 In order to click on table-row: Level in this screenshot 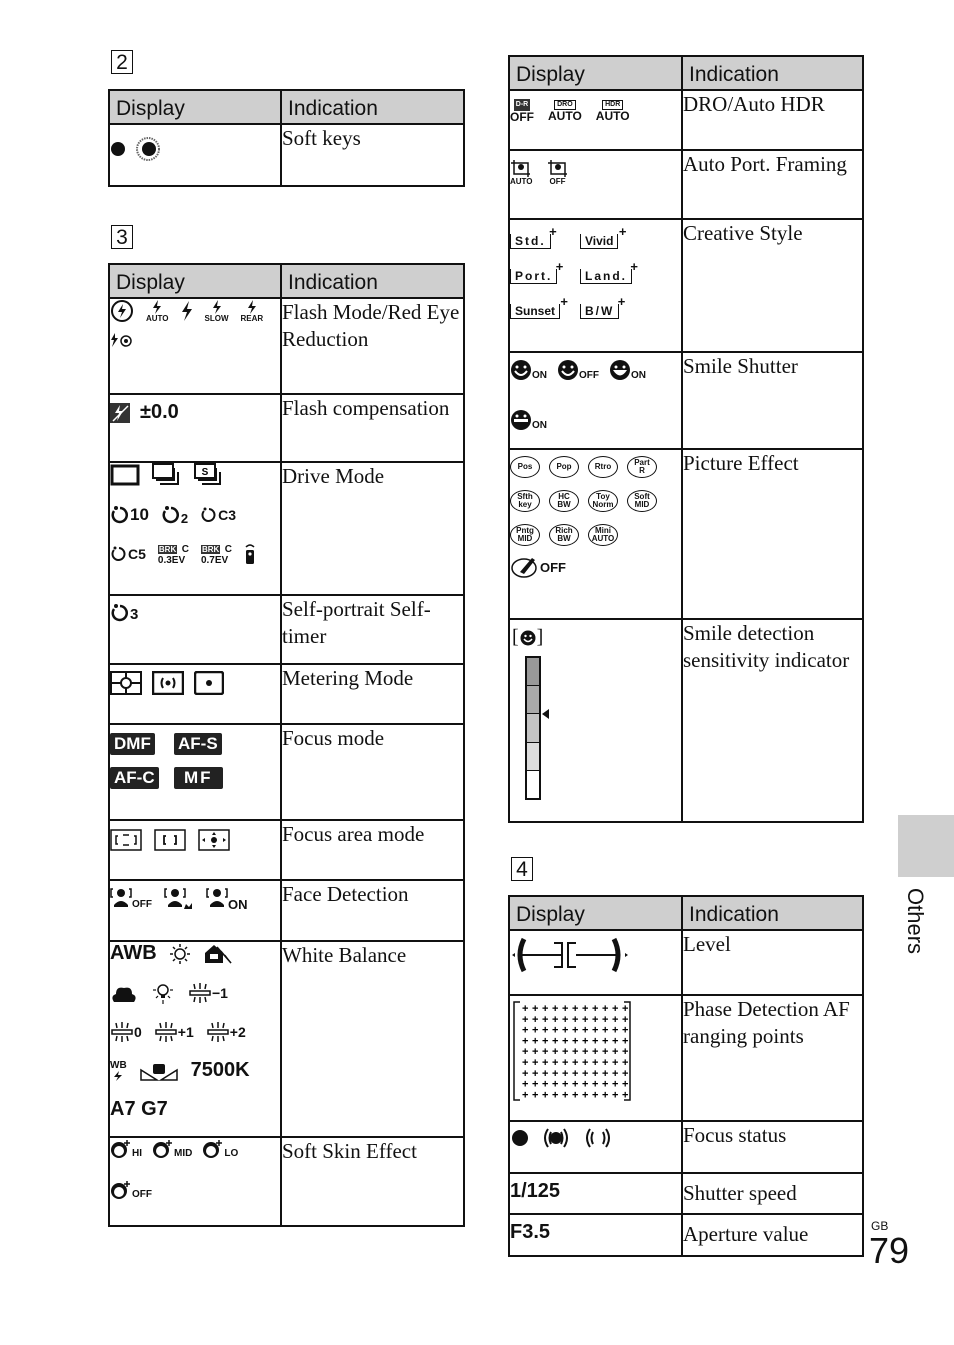, I will do `click(686, 962)`.